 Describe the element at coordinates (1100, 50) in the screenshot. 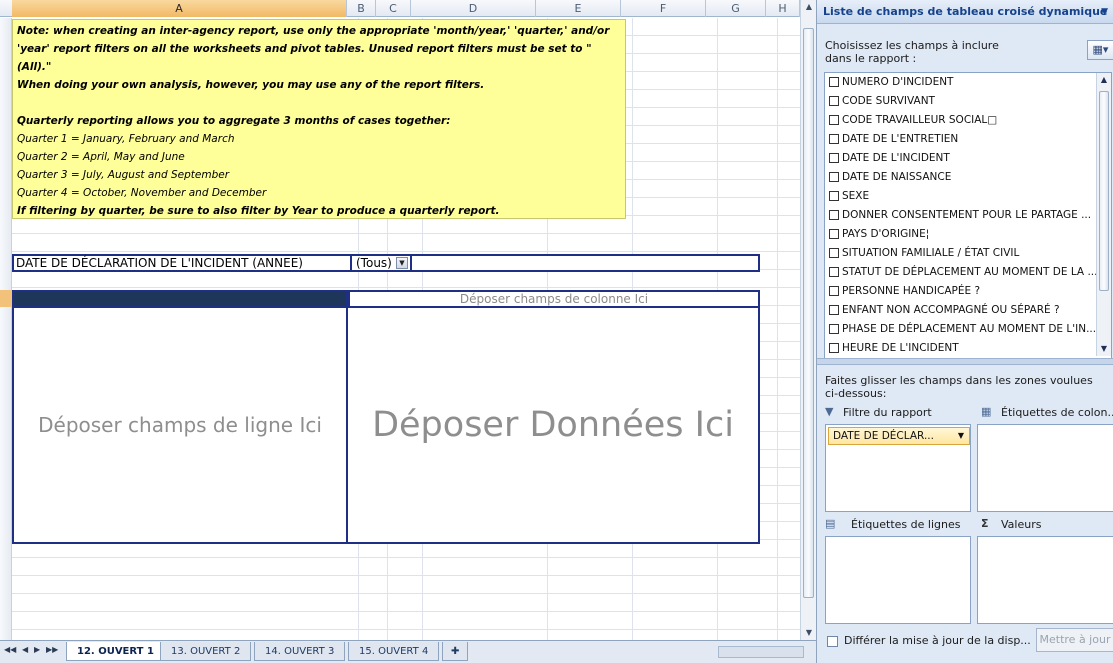

I see `layout-options-button: ▦▾` at that location.